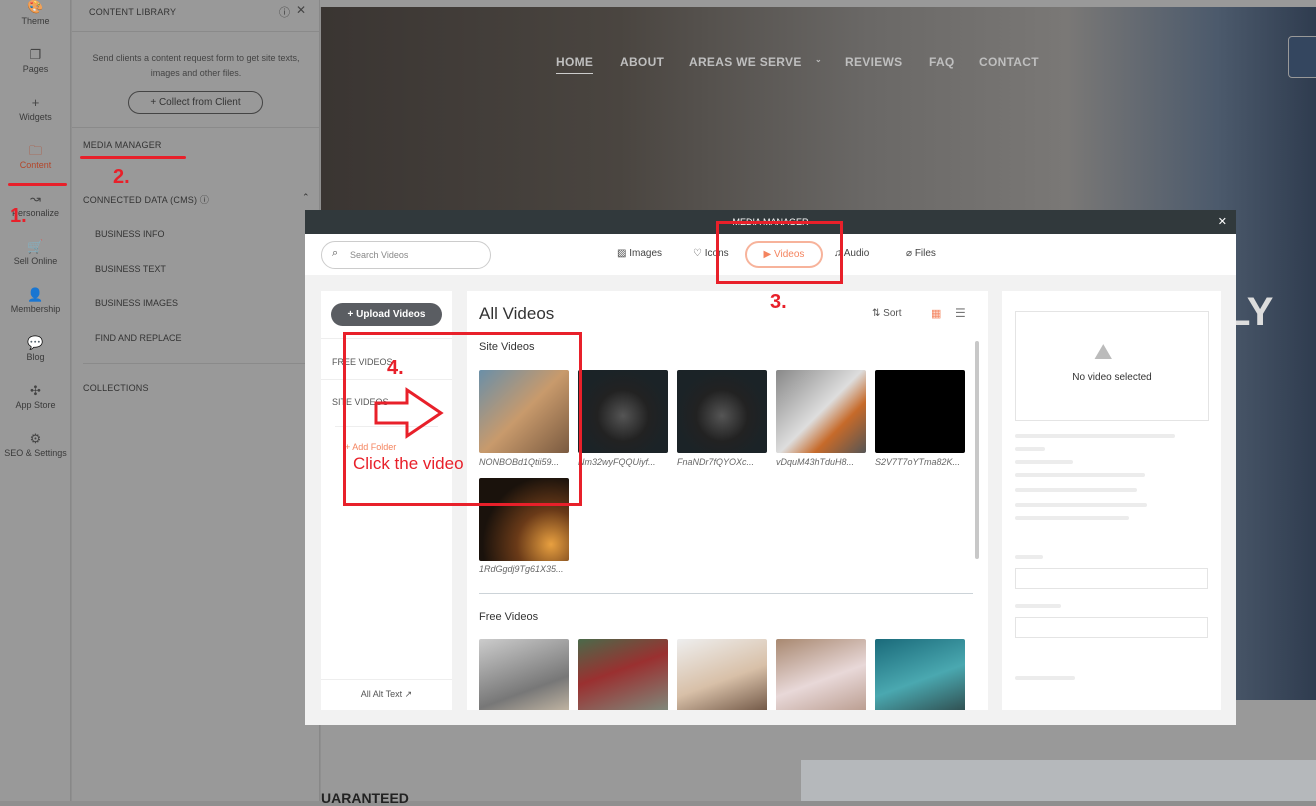  What do you see at coordinates (1112, 377) in the screenshot?
I see `no-selection-text: No video selected` at bounding box center [1112, 377].